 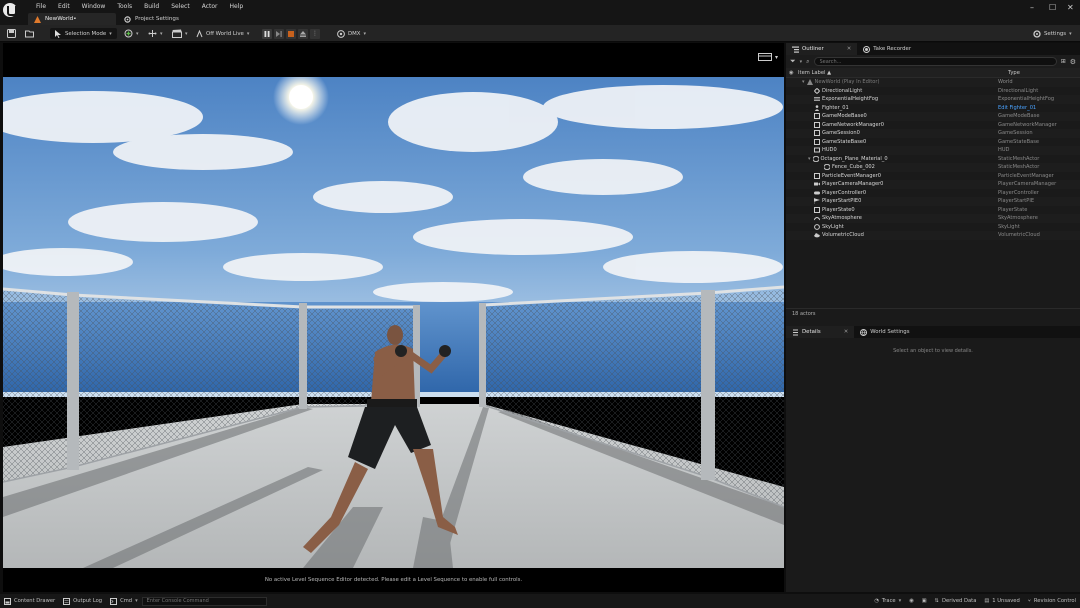 I want to click on world-live-dropdown: Off World Live ▾, so click(x=222, y=33).